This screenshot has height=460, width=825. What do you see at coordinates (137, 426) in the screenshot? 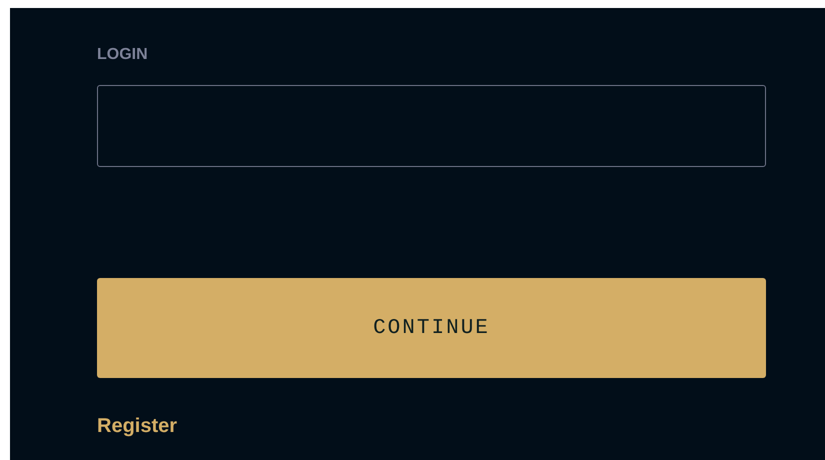
I see `register-link: Register` at bounding box center [137, 426].